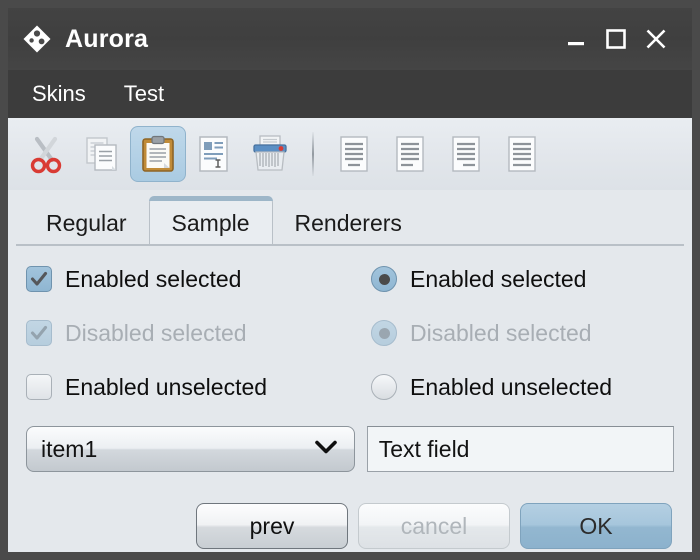 The height and width of the screenshot is (560, 700). What do you see at coordinates (616, 39) in the screenshot?
I see `maximize-icon` at bounding box center [616, 39].